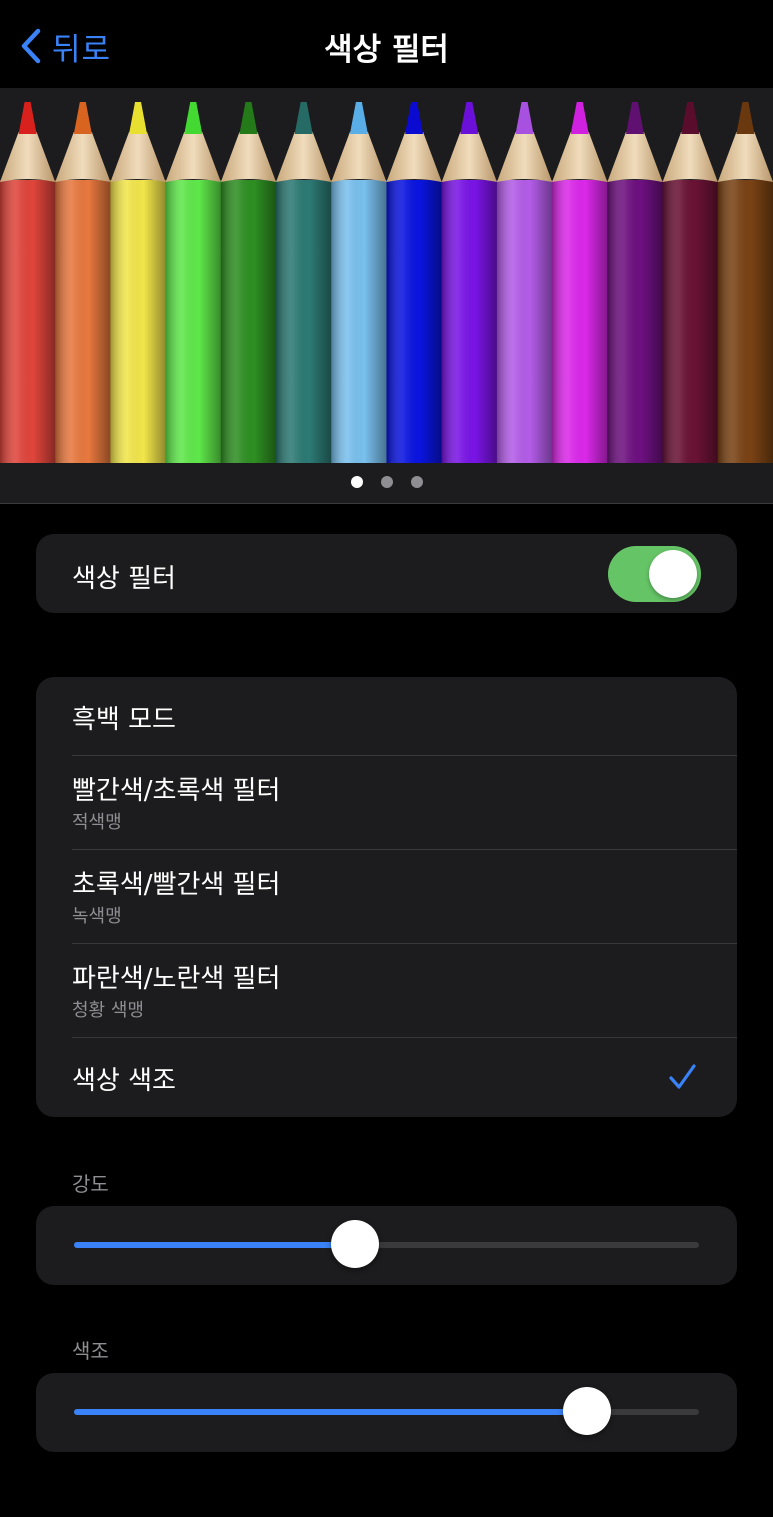 The width and height of the screenshot is (773, 1517). Describe the element at coordinates (330, 1412) in the screenshot. I see `hue-slider-fill` at that location.